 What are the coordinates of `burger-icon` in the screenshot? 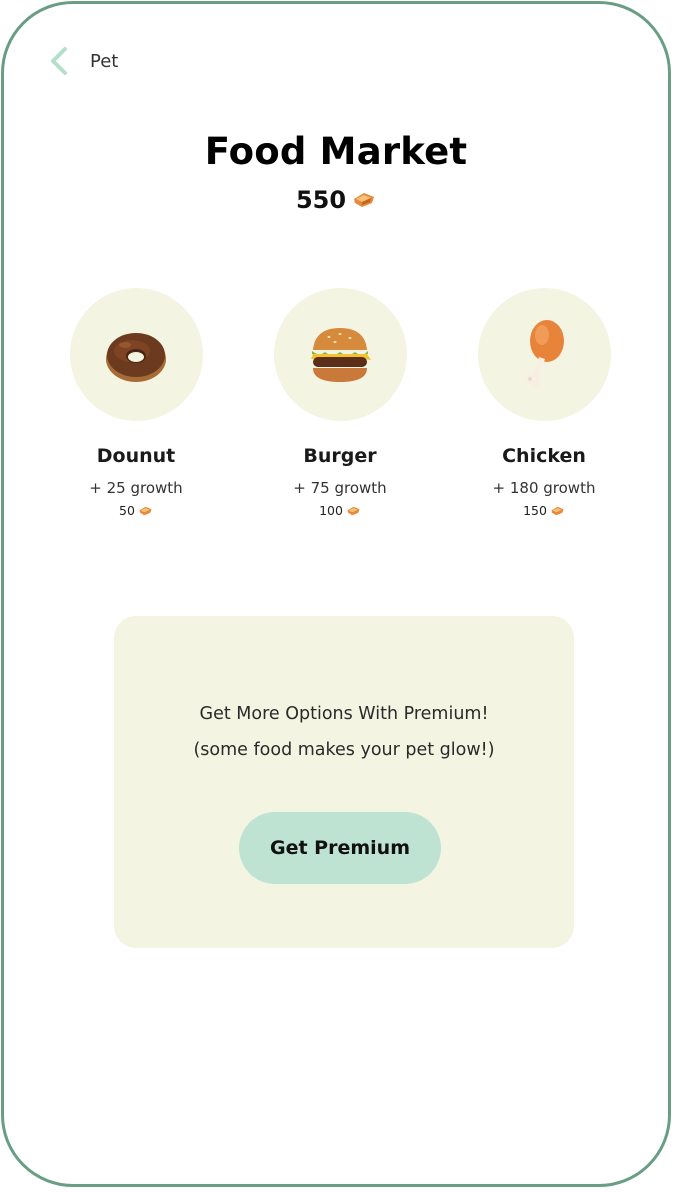 It's located at (341, 354).